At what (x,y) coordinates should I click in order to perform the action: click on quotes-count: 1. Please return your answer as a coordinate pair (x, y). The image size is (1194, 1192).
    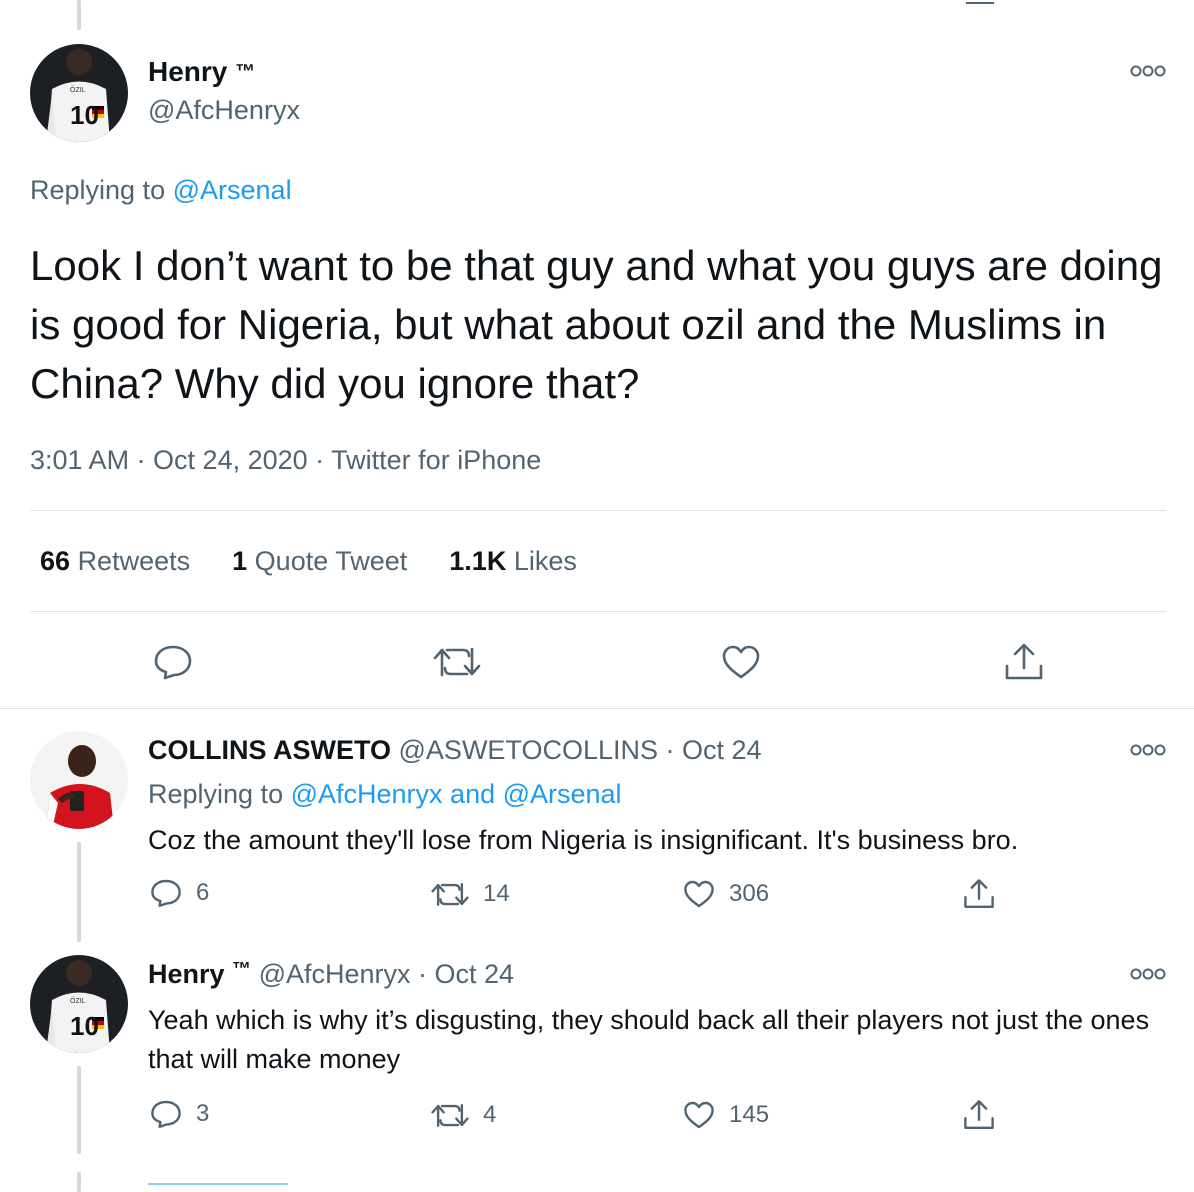
    Looking at the image, I should click on (240, 561).